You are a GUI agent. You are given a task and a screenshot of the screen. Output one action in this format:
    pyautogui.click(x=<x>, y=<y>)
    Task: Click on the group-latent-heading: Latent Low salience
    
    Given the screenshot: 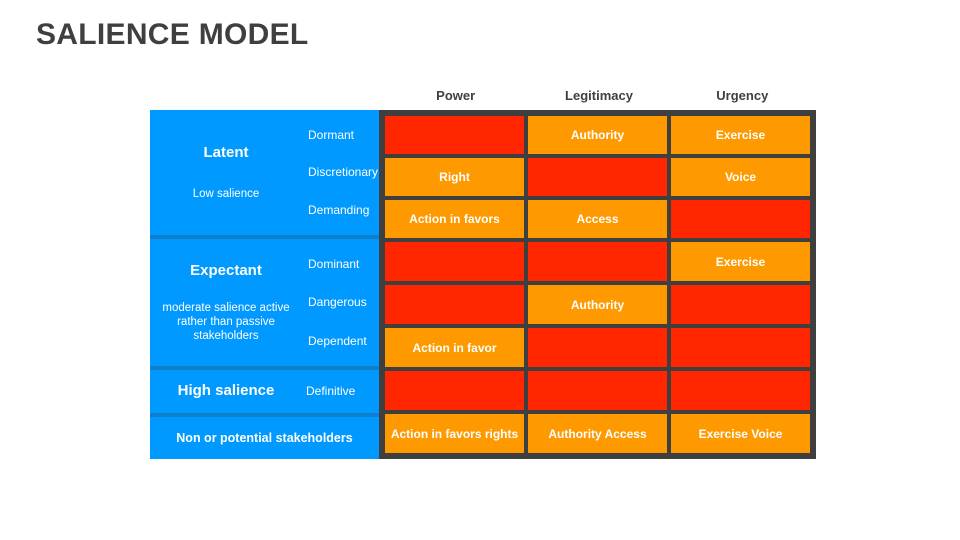 What is the action you would take?
    pyautogui.click(x=226, y=172)
    